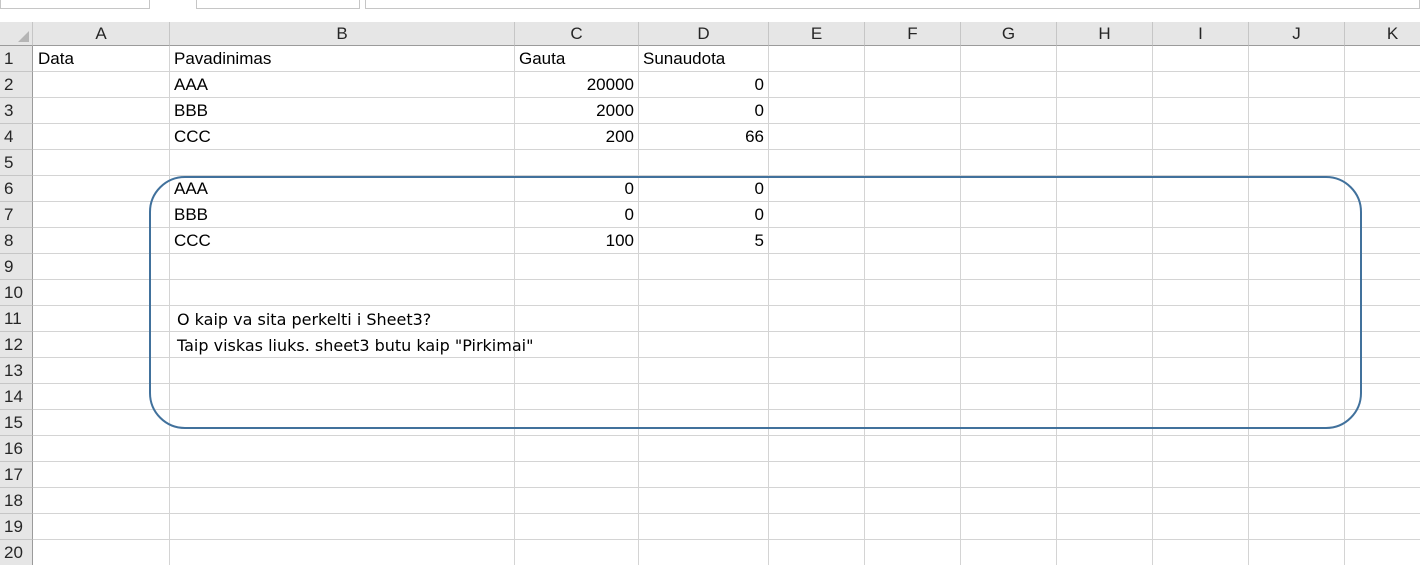  Describe the element at coordinates (577, 34) in the screenshot. I see `column-header-c: C` at that location.